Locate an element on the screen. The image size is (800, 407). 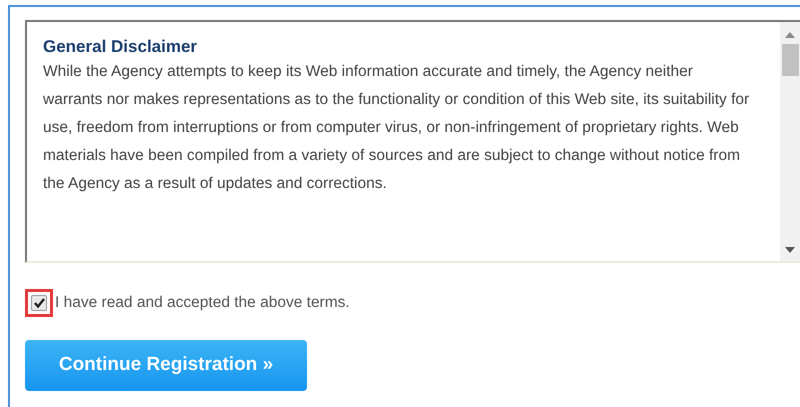
disclaimer-title: General Disclaimer is located at coordinates (120, 47).